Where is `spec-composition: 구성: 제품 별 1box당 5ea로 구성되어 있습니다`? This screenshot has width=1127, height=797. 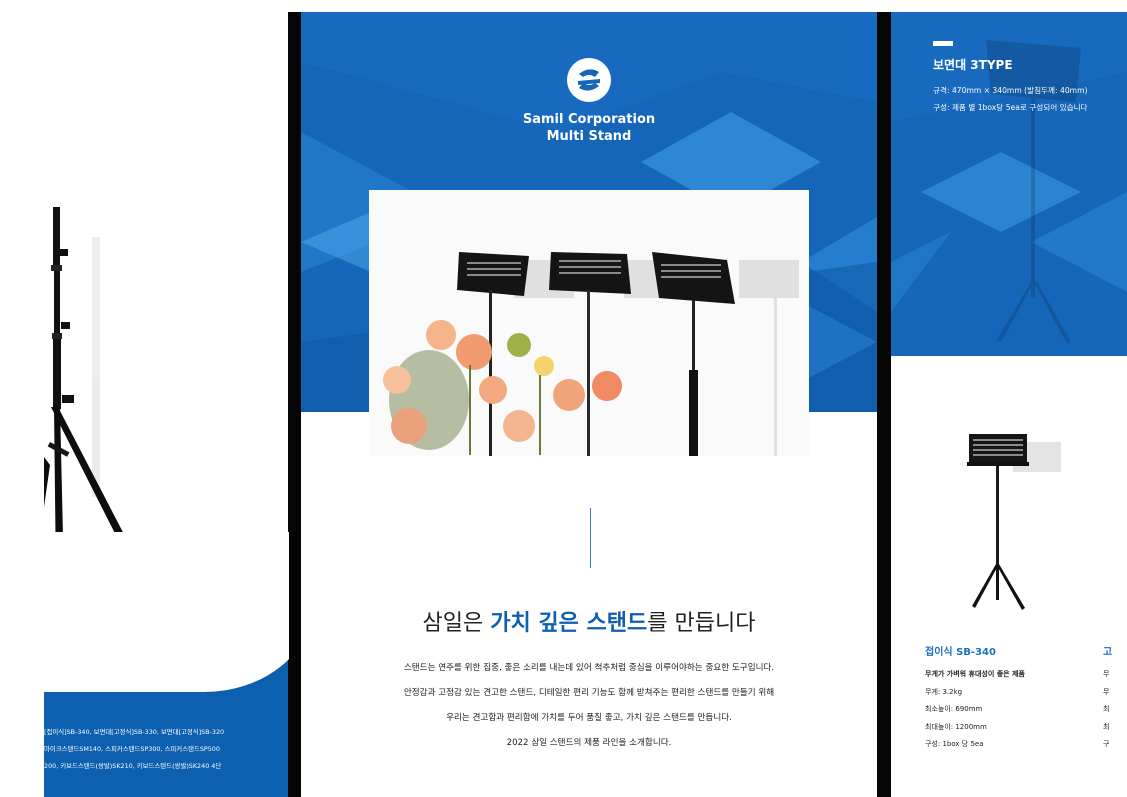
spec-composition: 구성: 제품 별 1box당 5ea로 구성되어 있습니다 is located at coordinates (1010, 107).